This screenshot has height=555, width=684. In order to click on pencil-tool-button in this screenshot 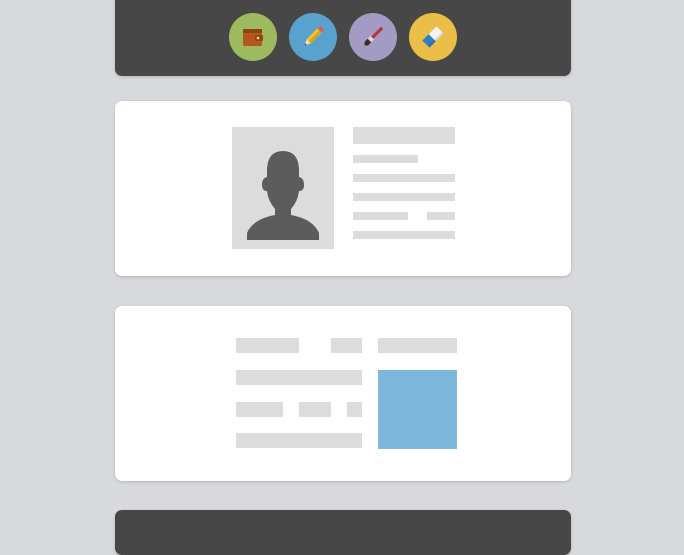, I will do `click(313, 37)`.